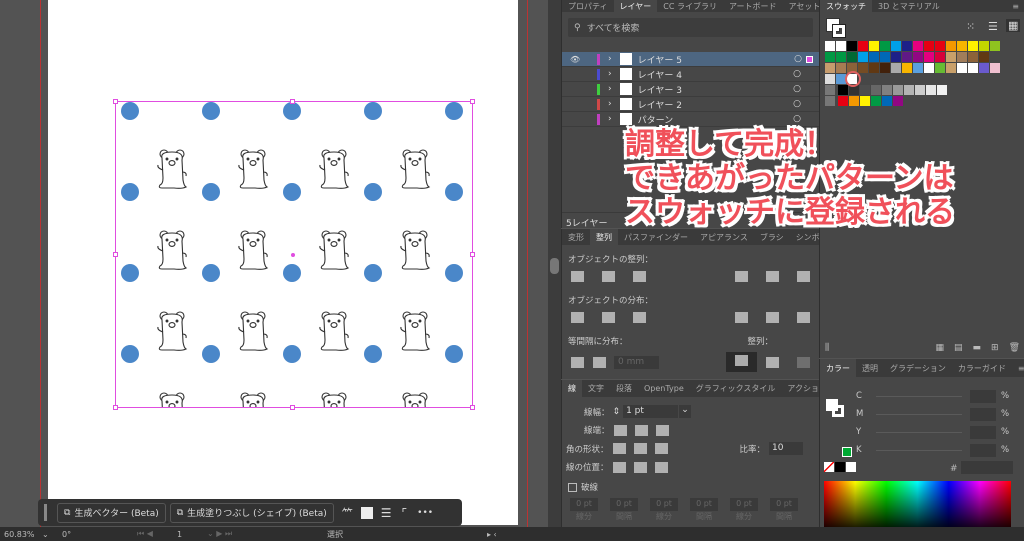  Describe the element at coordinates (660, 74) in the screenshot. I see `layer-name: レイヤー 4` at that location.